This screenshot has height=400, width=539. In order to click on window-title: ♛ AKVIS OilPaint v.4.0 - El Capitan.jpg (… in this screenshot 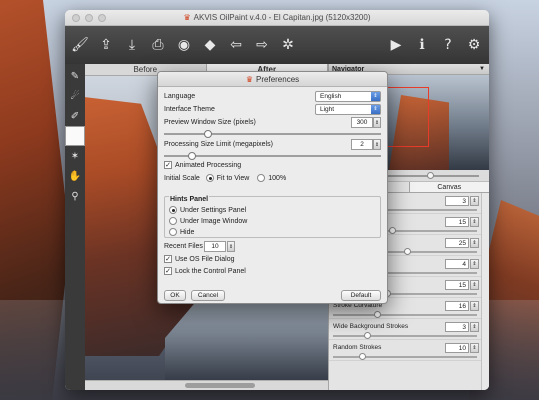, I will do `click(277, 17)`.